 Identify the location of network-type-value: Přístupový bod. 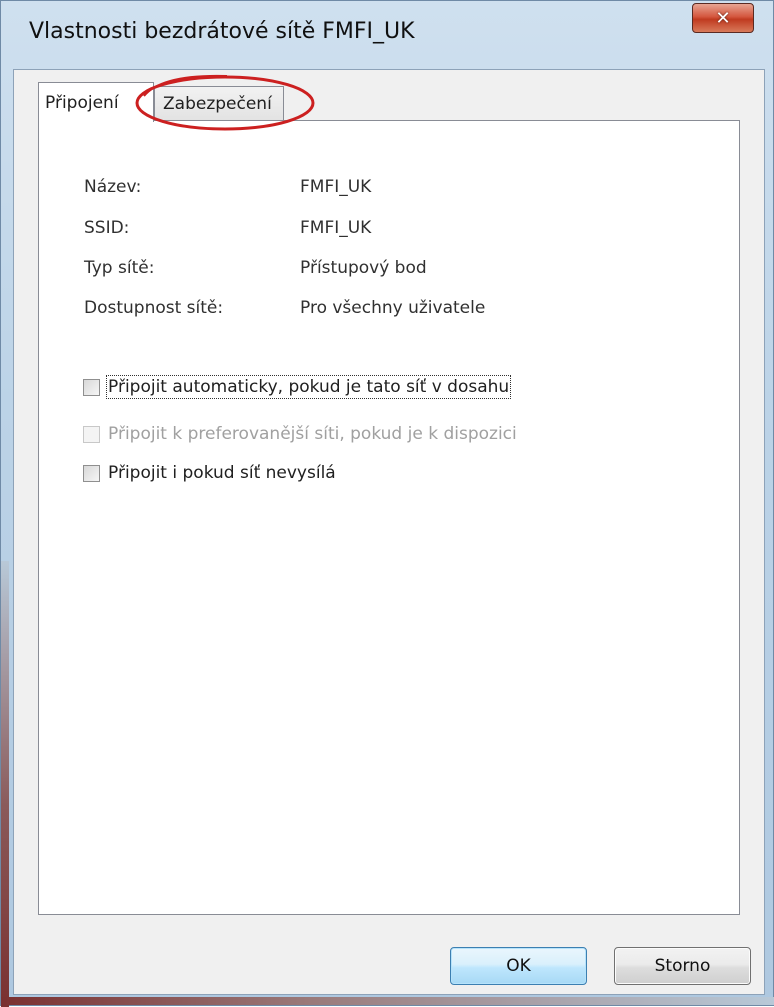
(363, 268).